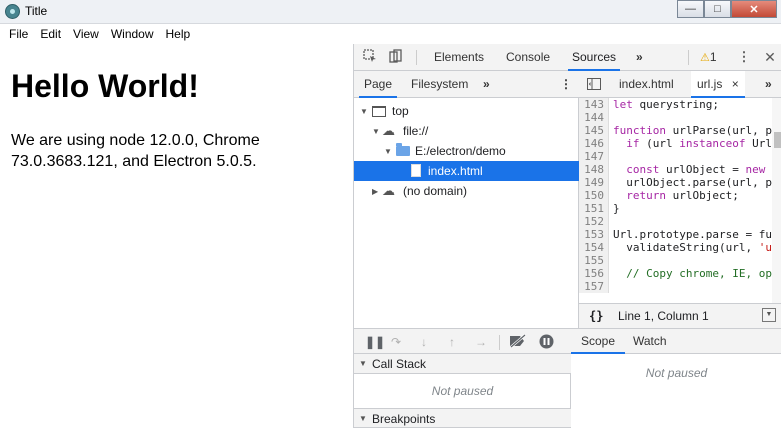  What do you see at coordinates (680, 84) in the screenshot?
I see `editor-tabs: index.html url.js × »` at bounding box center [680, 84].